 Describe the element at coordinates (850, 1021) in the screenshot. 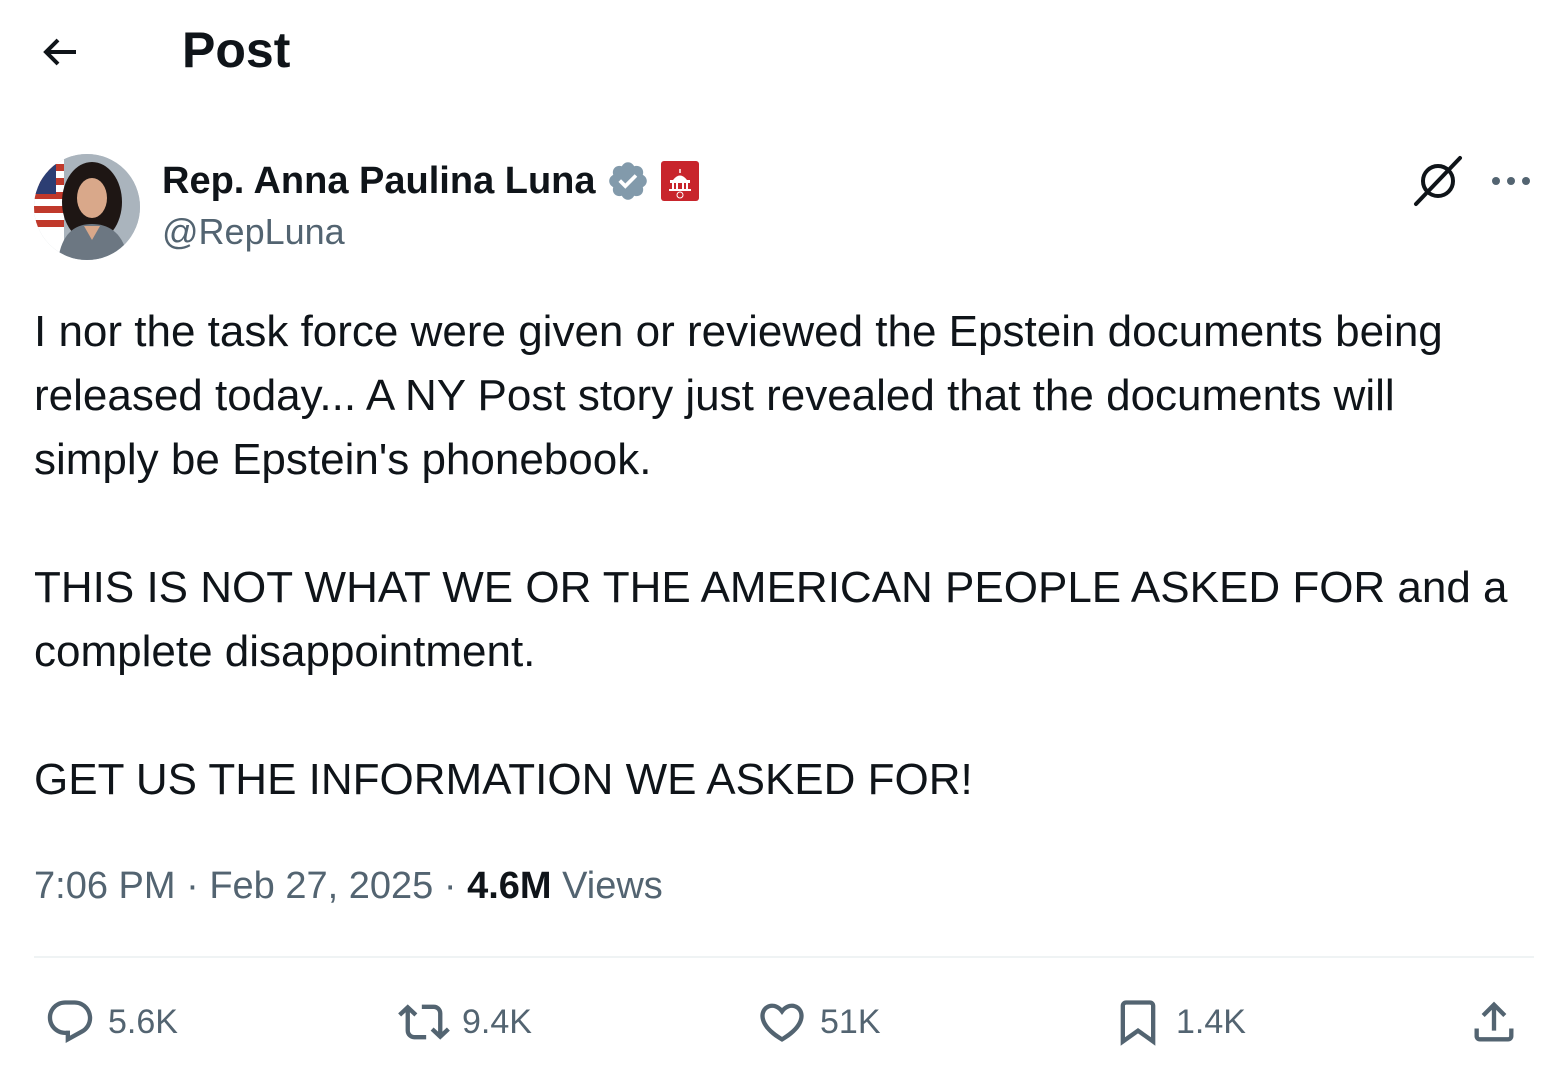

I see `like-count: 51K` at that location.